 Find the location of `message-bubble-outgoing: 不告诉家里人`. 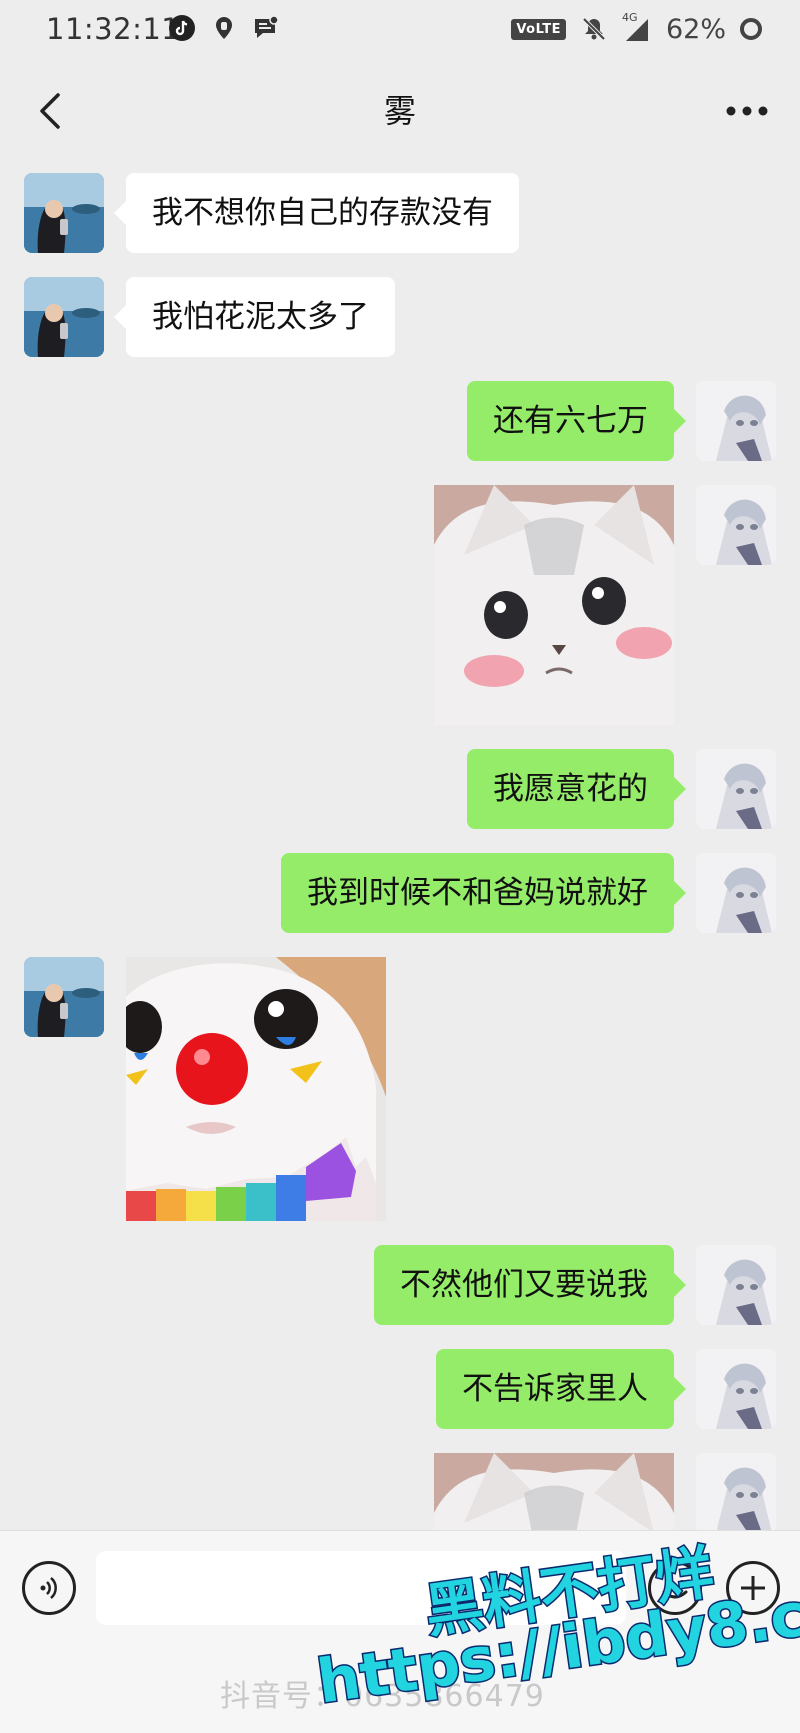

message-bubble-outgoing: 不告诉家里人 is located at coordinates (561, 1389).